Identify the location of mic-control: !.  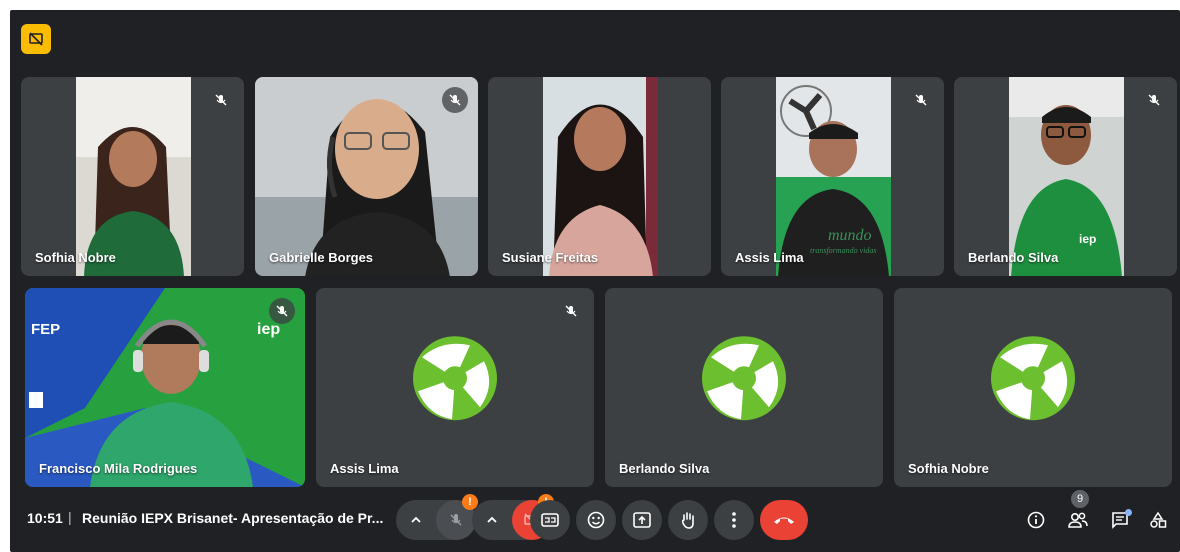
(437, 517).